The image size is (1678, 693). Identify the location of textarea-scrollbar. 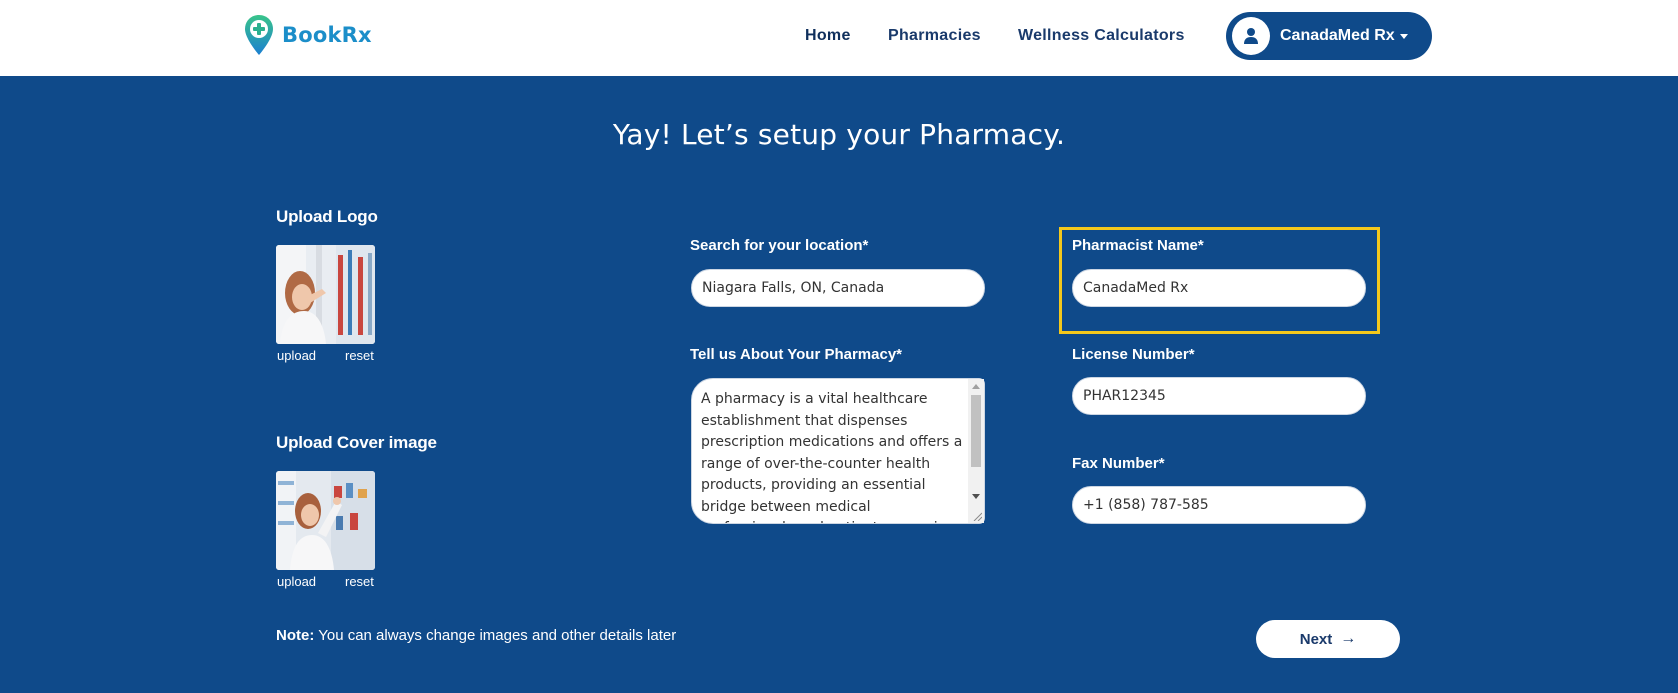
(976, 451).